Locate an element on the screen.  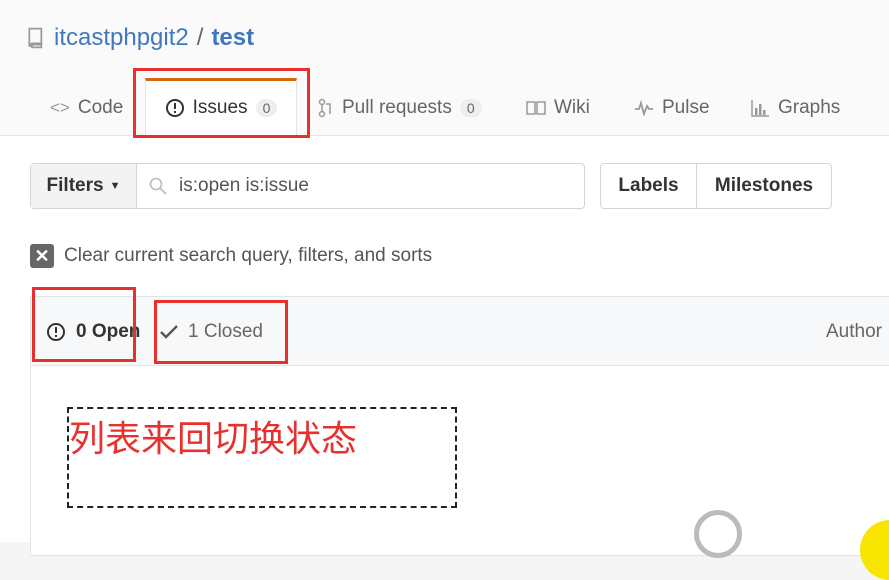
tab-wiki: Wiki is located at coordinates (558, 108).